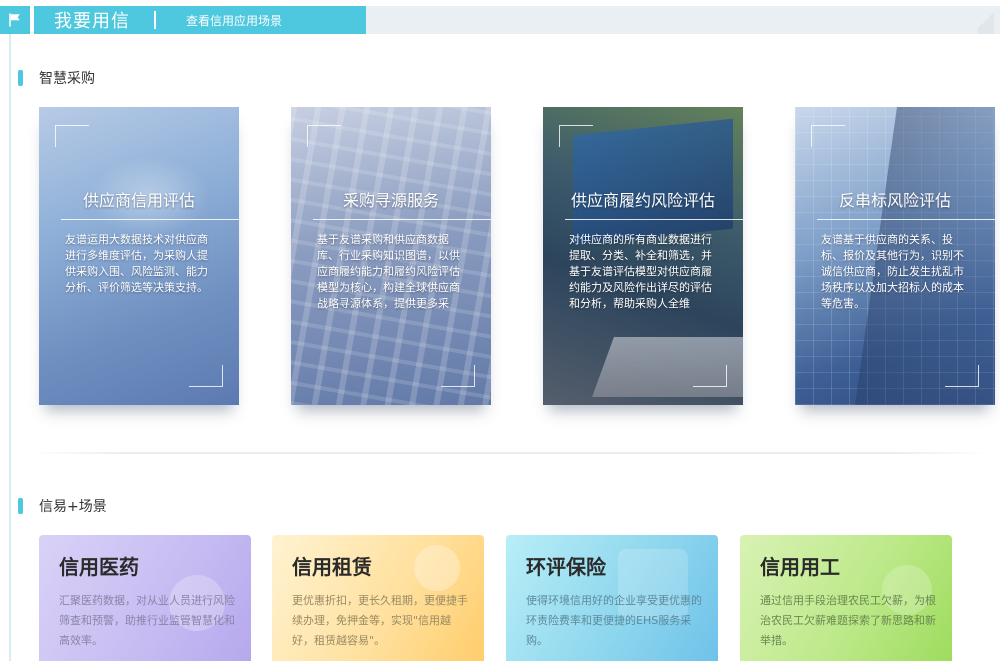 The width and height of the screenshot is (1000, 661). What do you see at coordinates (147, 620) in the screenshot?
I see `scene-description: 汇聚医药数据，对从业人员进行风险筛查和预警，助推行业监管智慧化和高效率。` at bounding box center [147, 620].